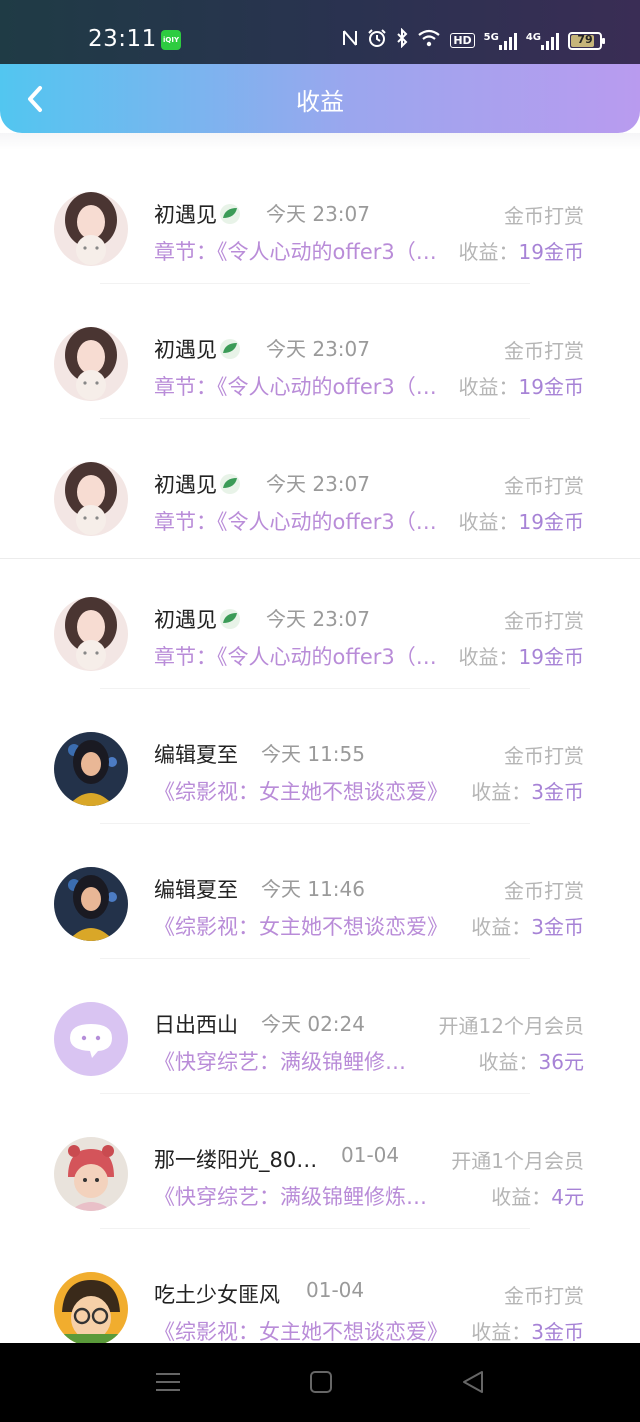 Image resolution: width=640 pixels, height=1422 pixels. What do you see at coordinates (350, 40) in the screenshot?
I see `nfc-icon` at bounding box center [350, 40].